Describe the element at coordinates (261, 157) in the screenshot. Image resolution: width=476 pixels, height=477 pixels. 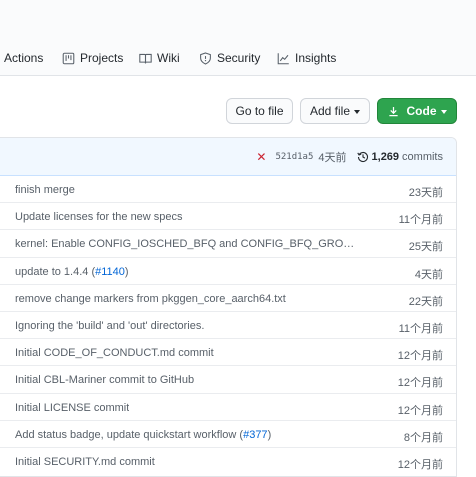
I see `x-icon: ✕` at that location.